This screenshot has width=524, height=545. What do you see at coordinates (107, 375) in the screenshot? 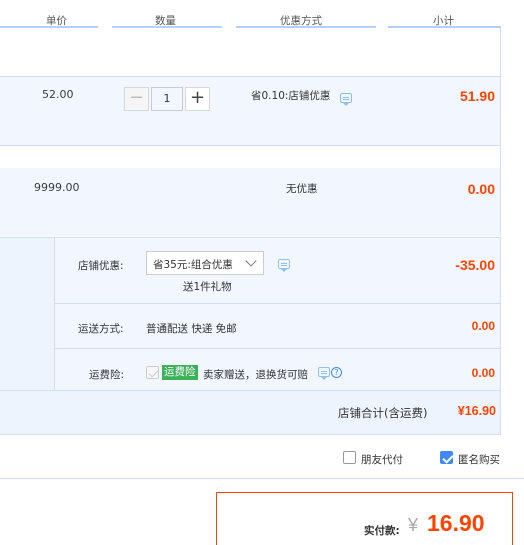
I see `insurance-label: 运费险:` at bounding box center [107, 375].